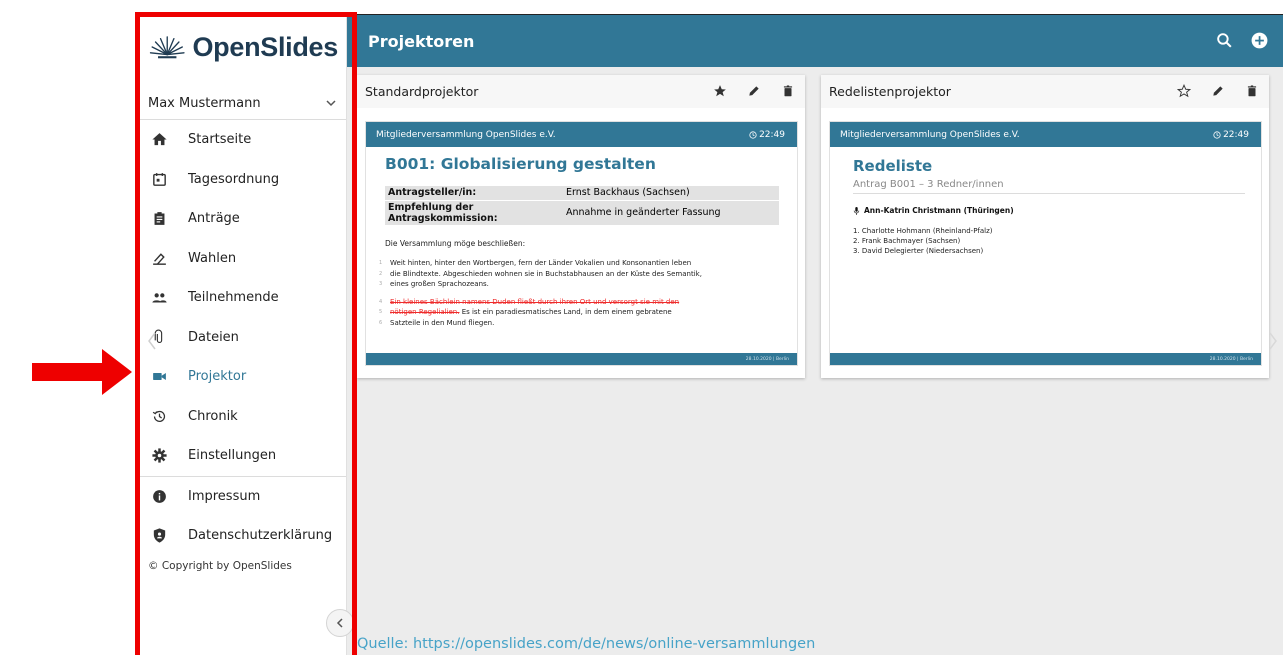 Image resolution: width=1283 pixels, height=655 pixels. What do you see at coordinates (159, 258) in the screenshot?
I see `ballot-icon` at bounding box center [159, 258].